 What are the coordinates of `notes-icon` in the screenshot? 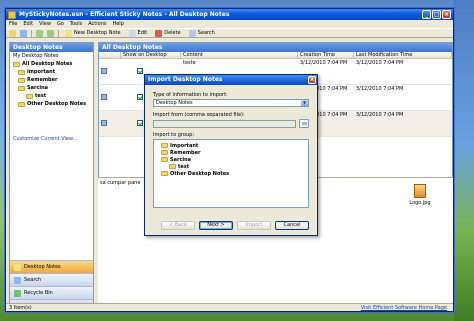 It's located at (17, 267).